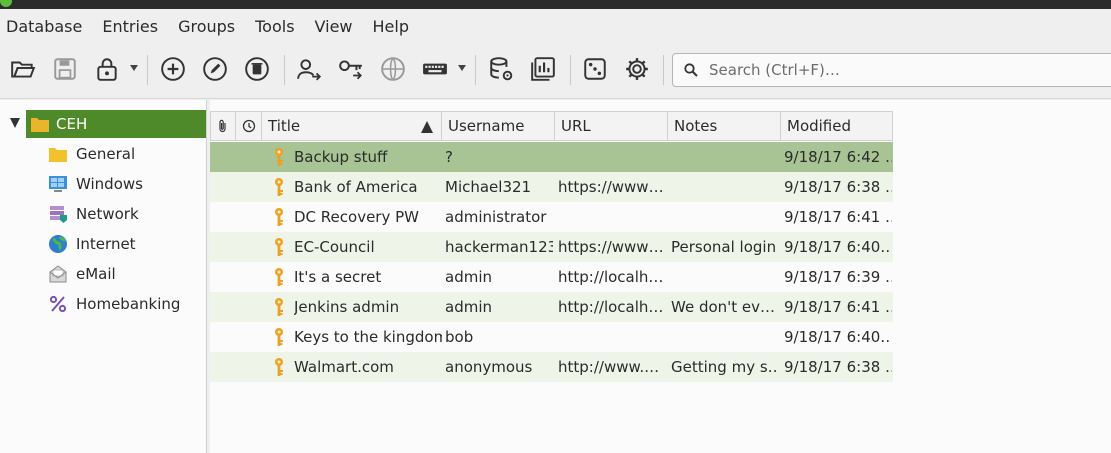 Image resolution: width=1111 pixels, height=453 pixels. I want to click on cell-username: Michael321, so click(488, 187).